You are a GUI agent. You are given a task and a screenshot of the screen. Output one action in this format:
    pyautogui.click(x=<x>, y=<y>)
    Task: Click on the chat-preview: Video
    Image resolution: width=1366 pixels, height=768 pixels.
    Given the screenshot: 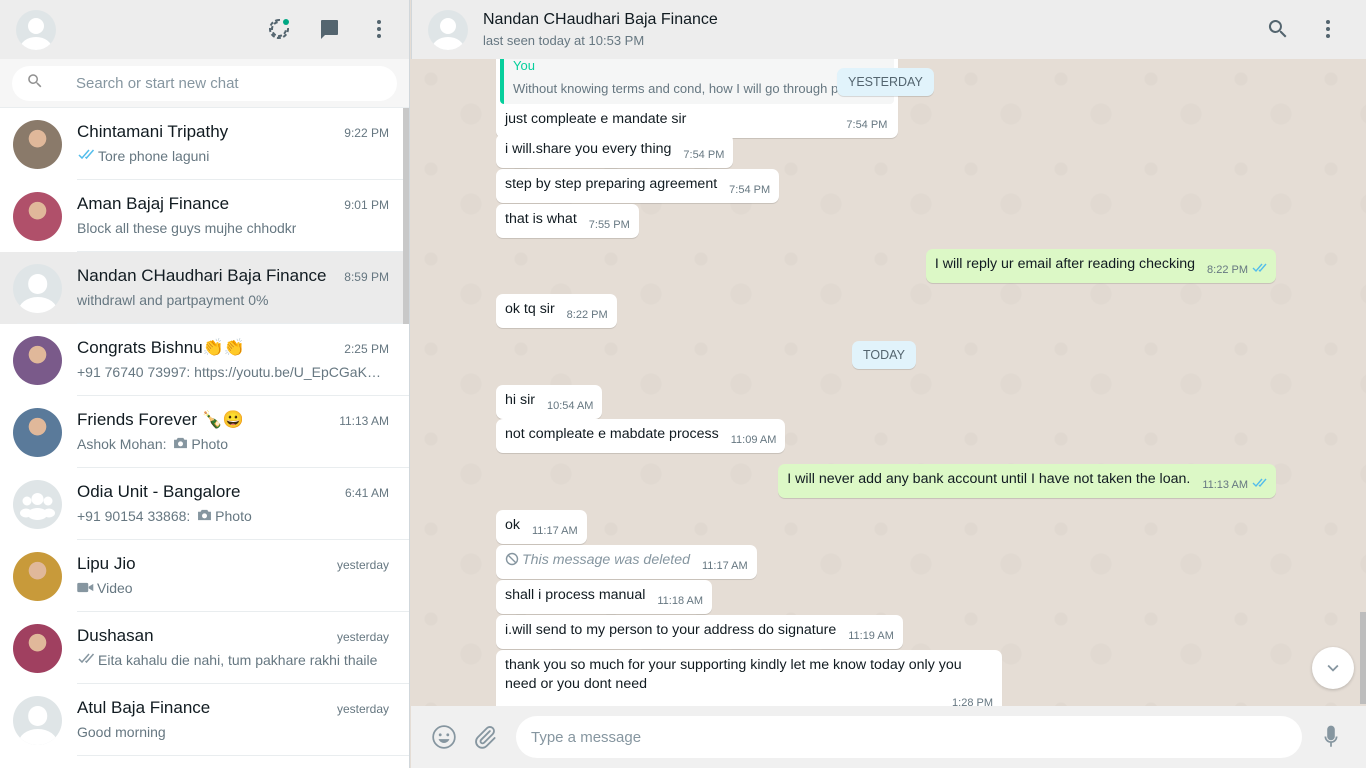 What is the action you would take?
    pyautogui.click(x=115, y=588)
    